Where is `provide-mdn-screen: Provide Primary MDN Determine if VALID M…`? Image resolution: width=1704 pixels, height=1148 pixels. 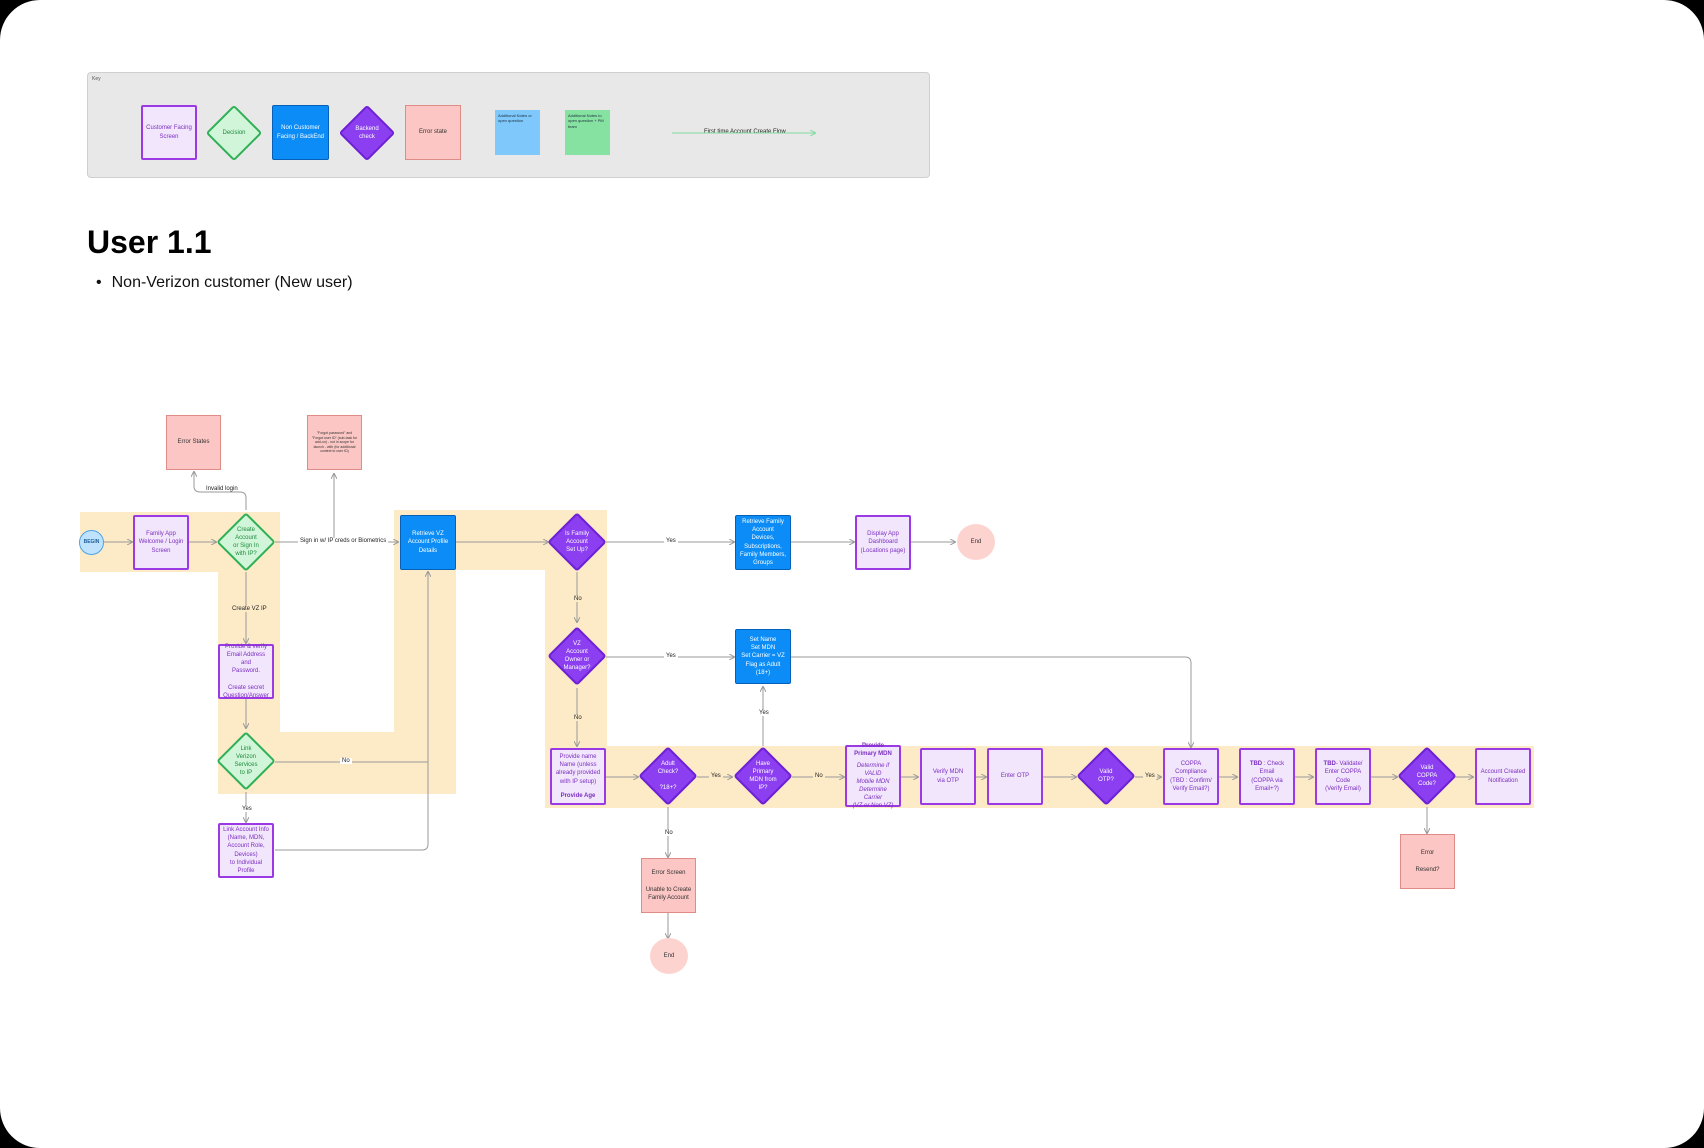
provide-mdn-screen: Provide Primary MDN Determine if VALID M… is located at coordinates (873, 775).